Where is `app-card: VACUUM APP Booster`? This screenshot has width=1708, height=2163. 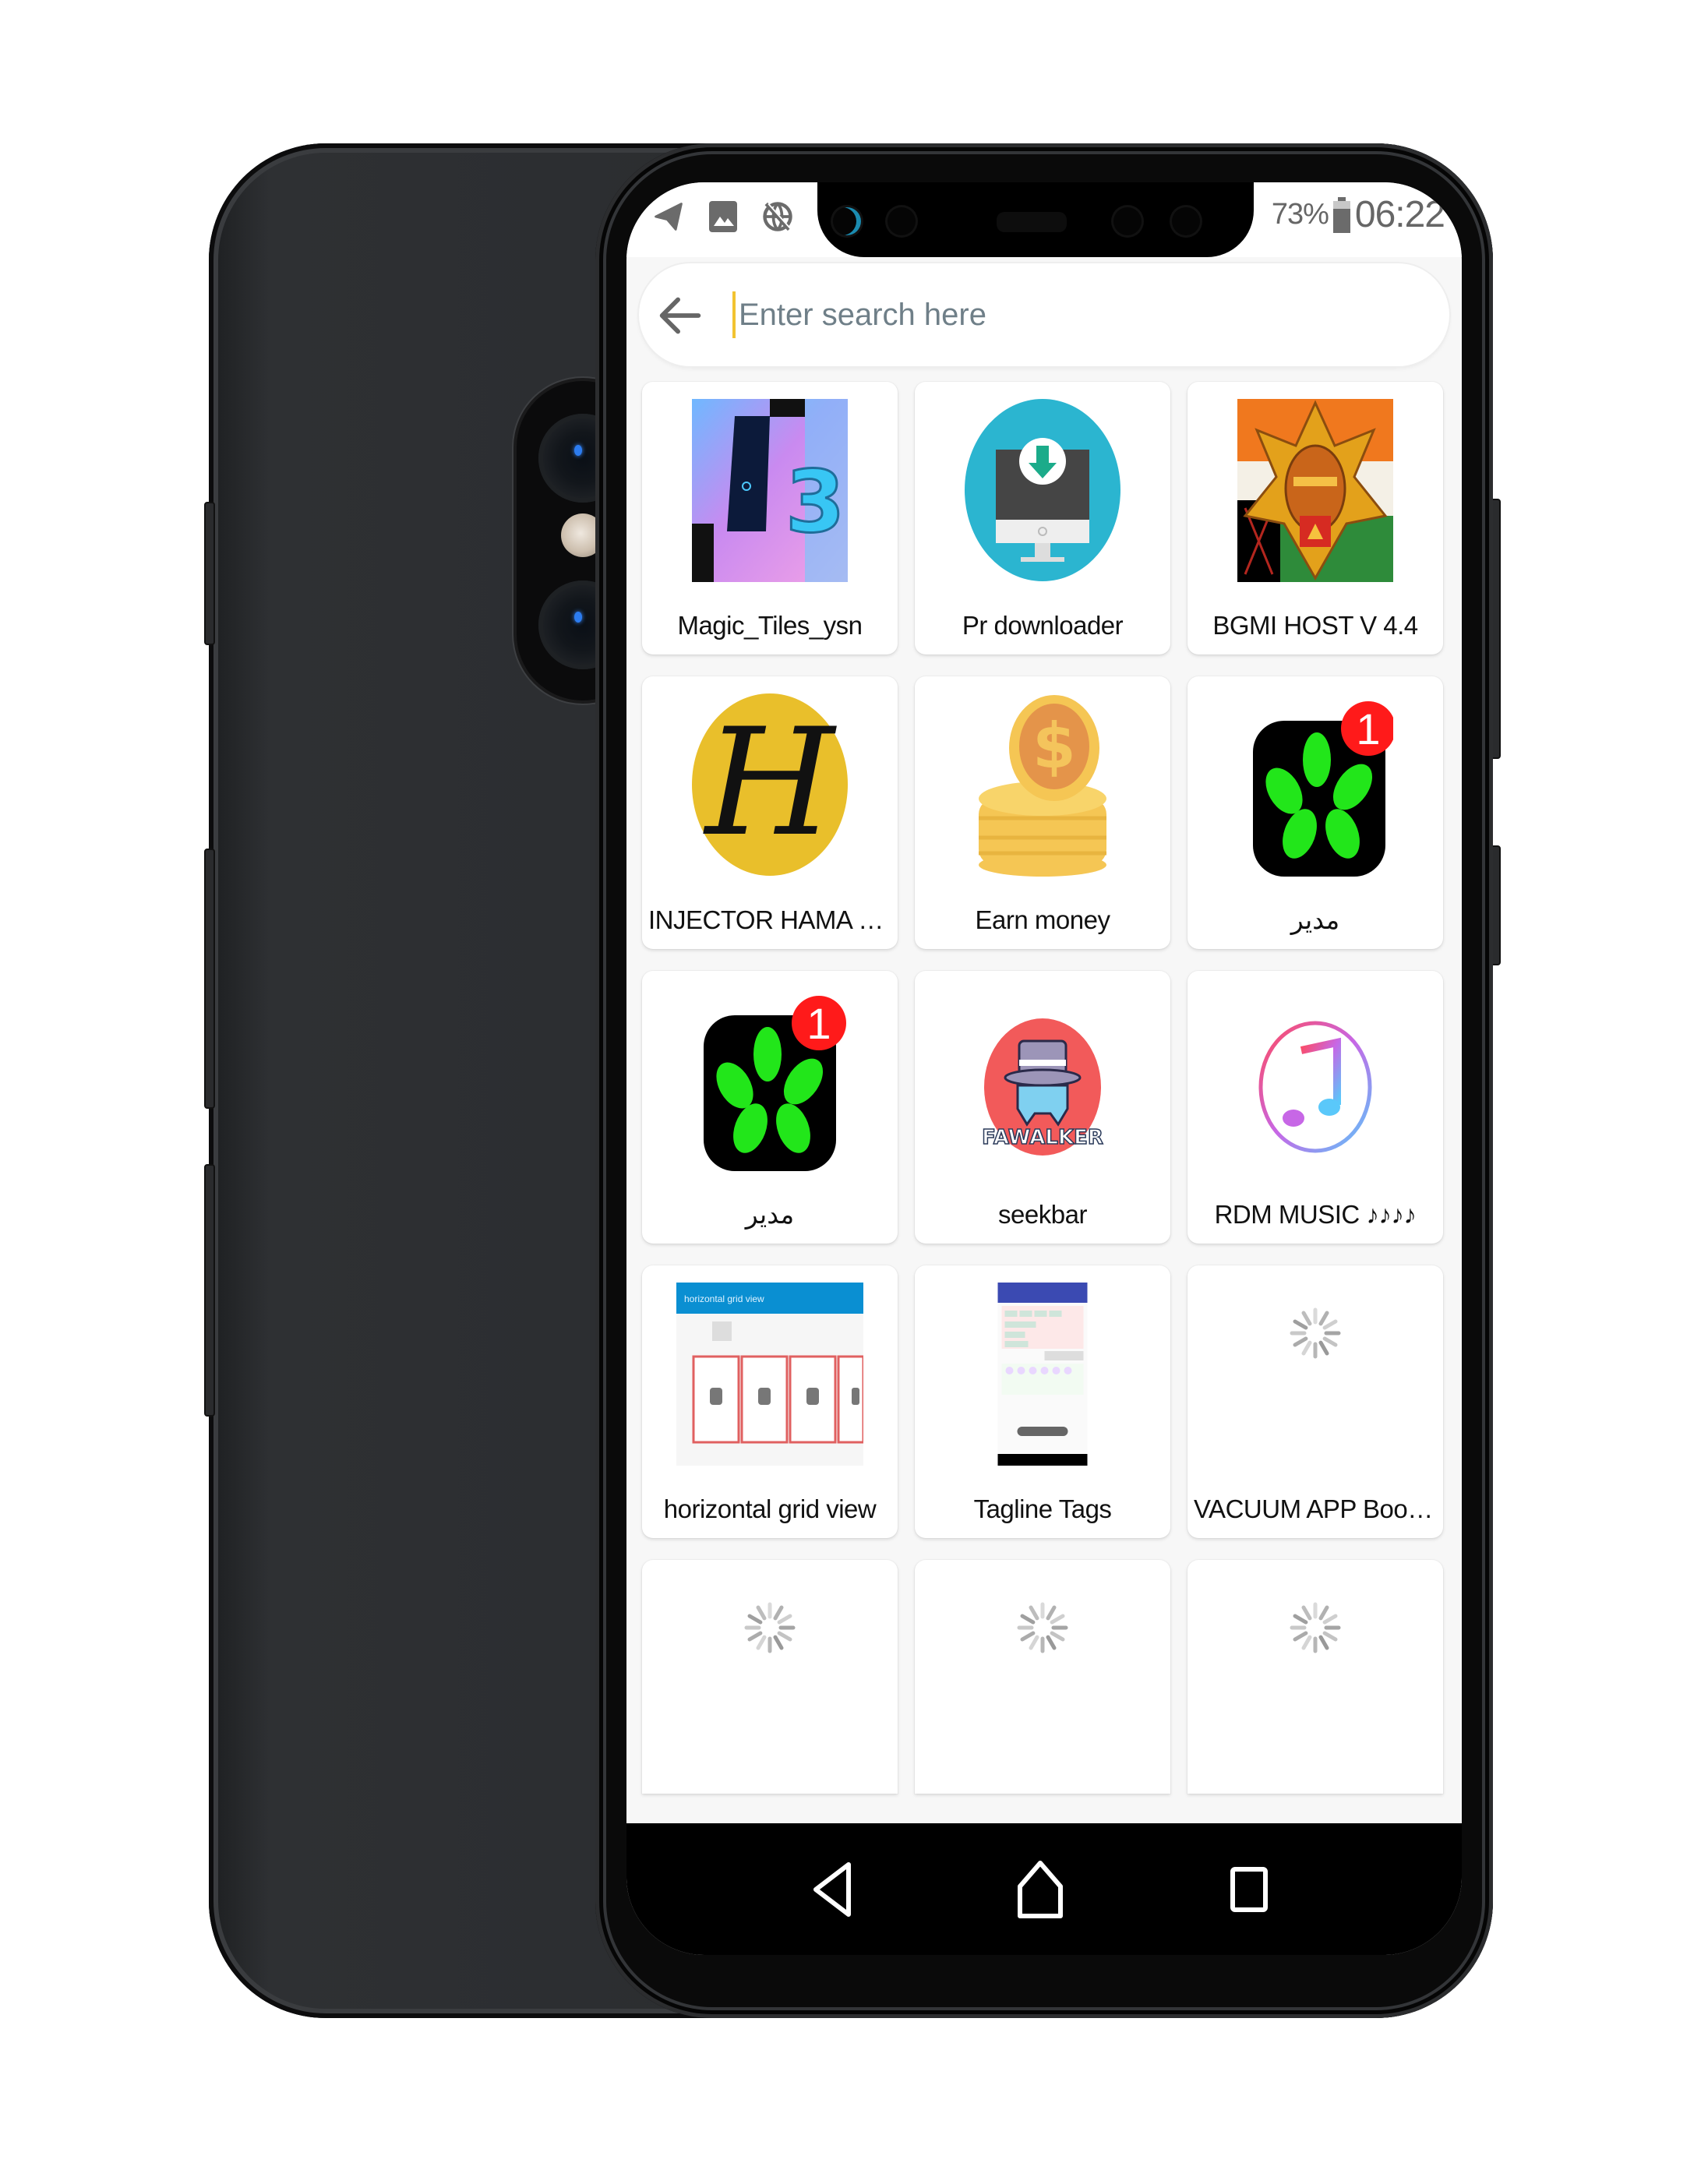
app-card: VACUUM APP Booster is located at coordinates (1315, 1401).